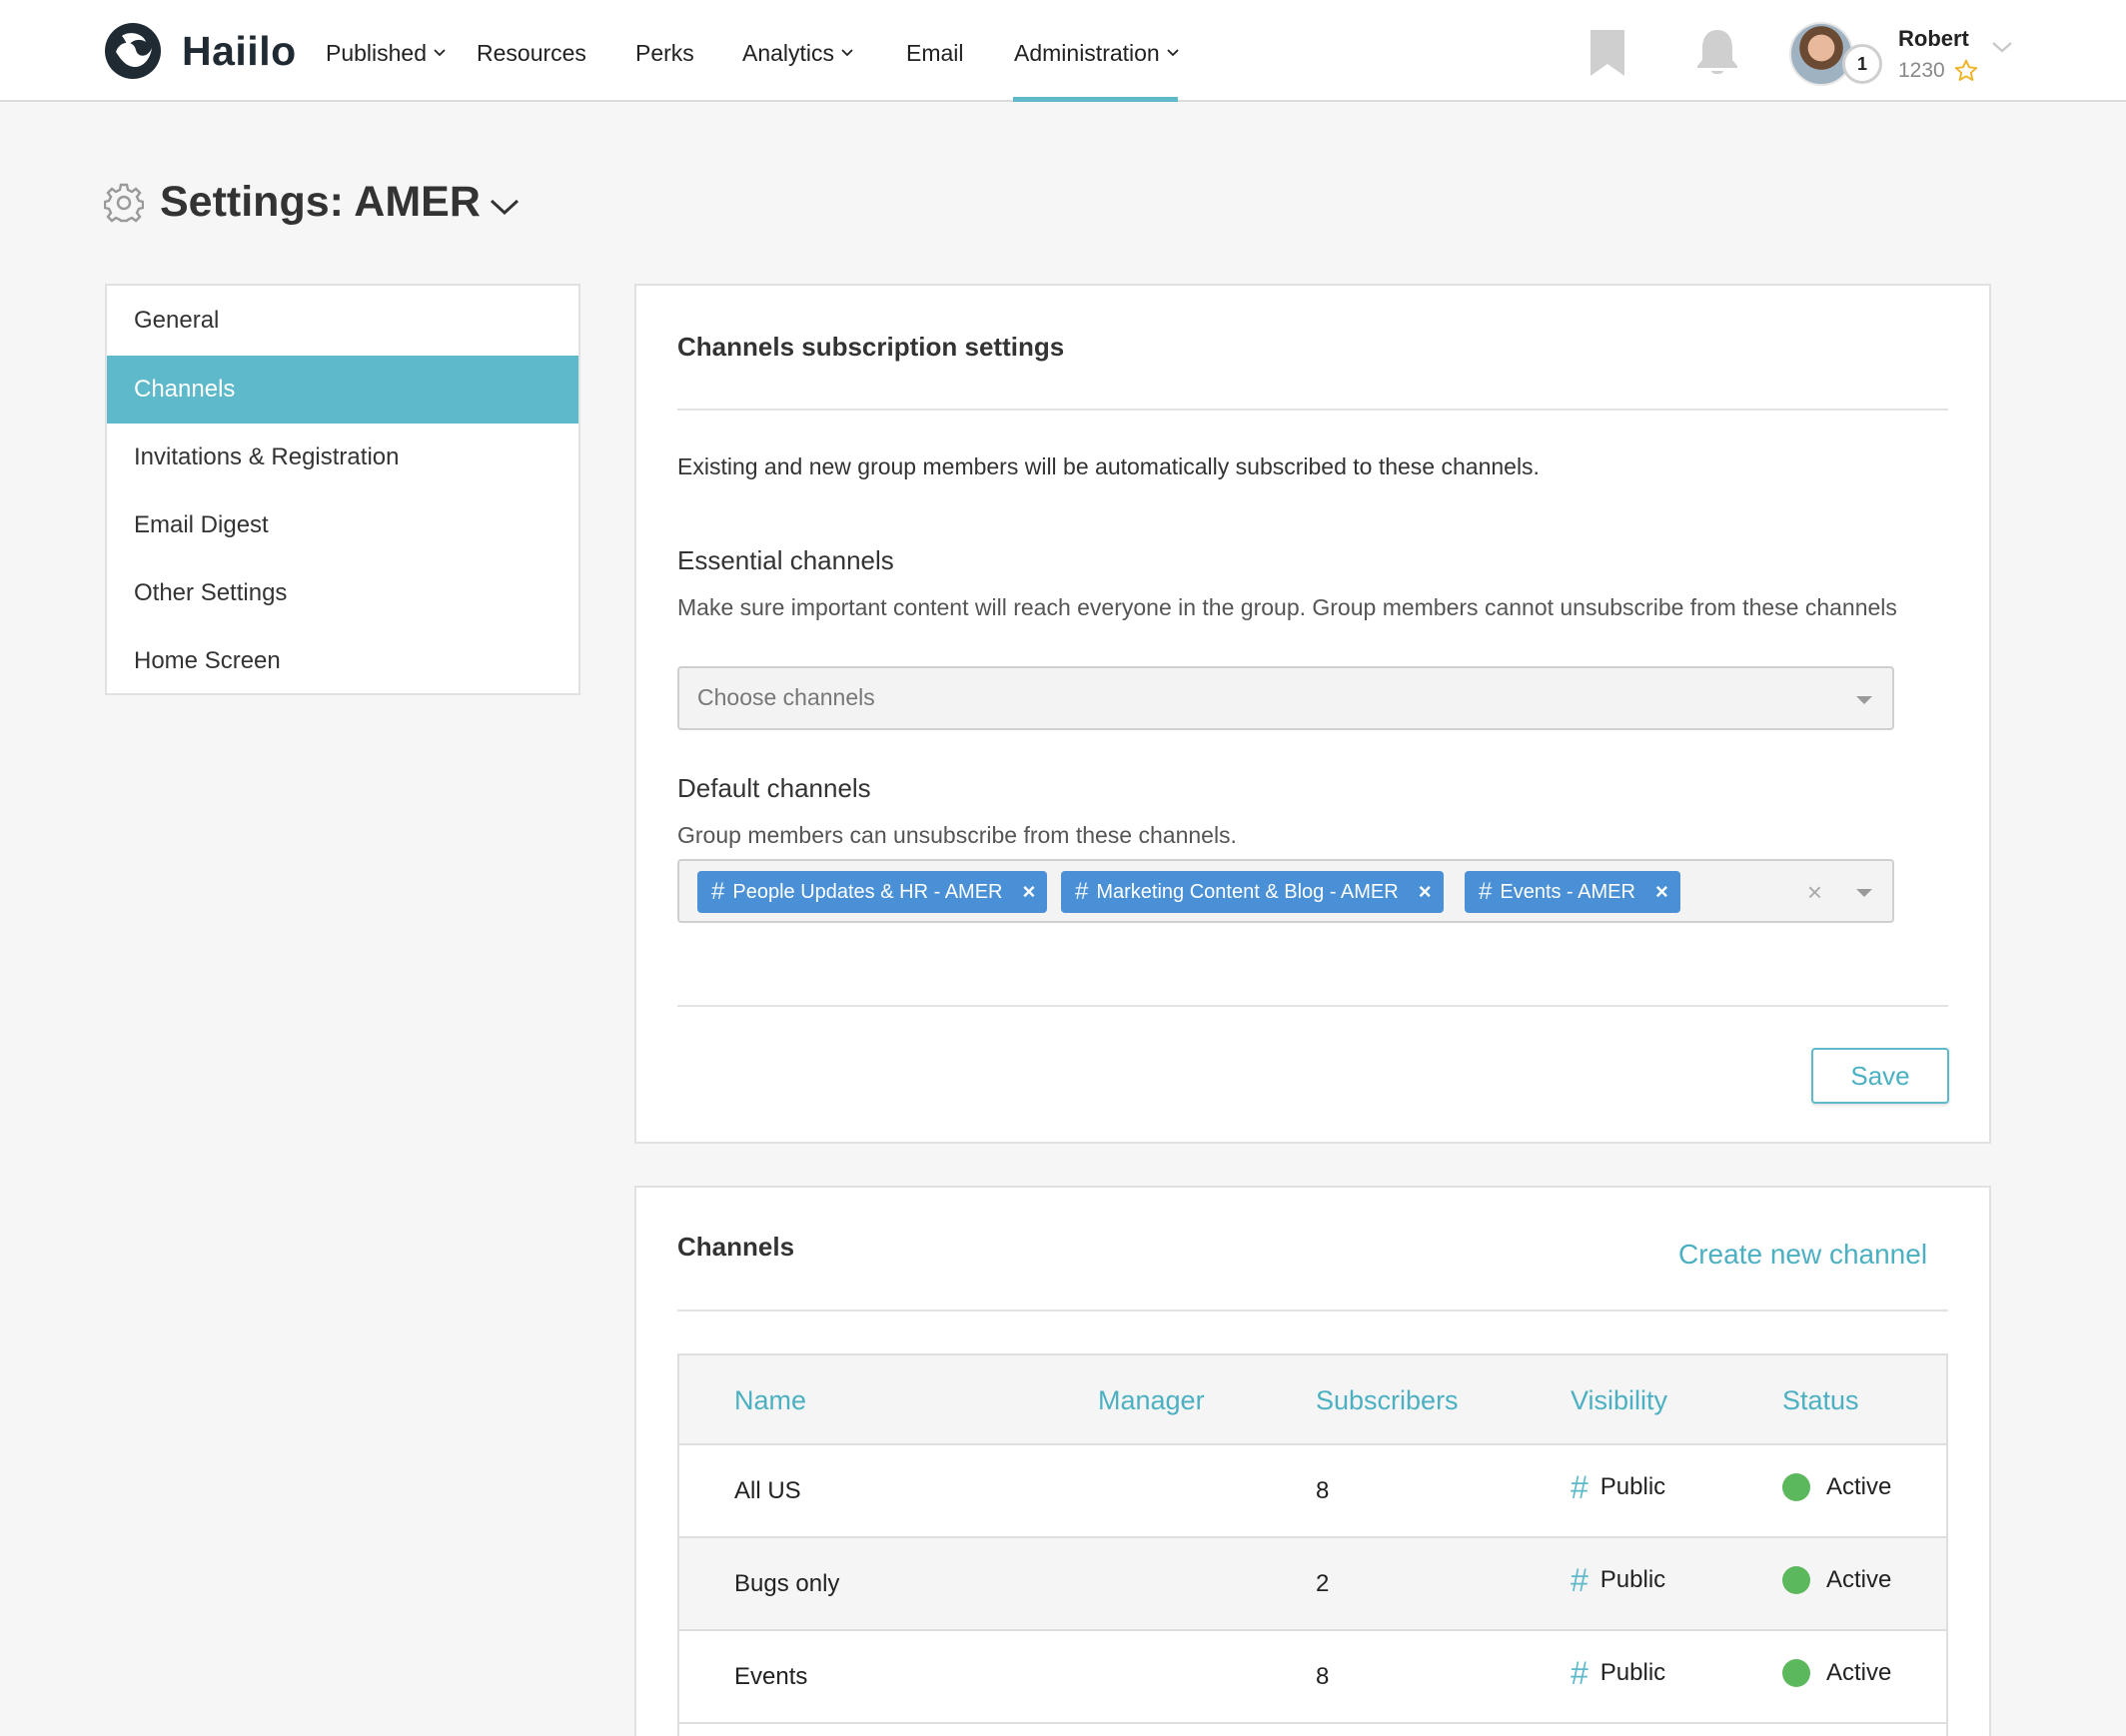 Image resolution: width=2126 pixels, height=1736 pixels. I want to click on column-header-subscribers: Subscribers, so click(1387, 1401).